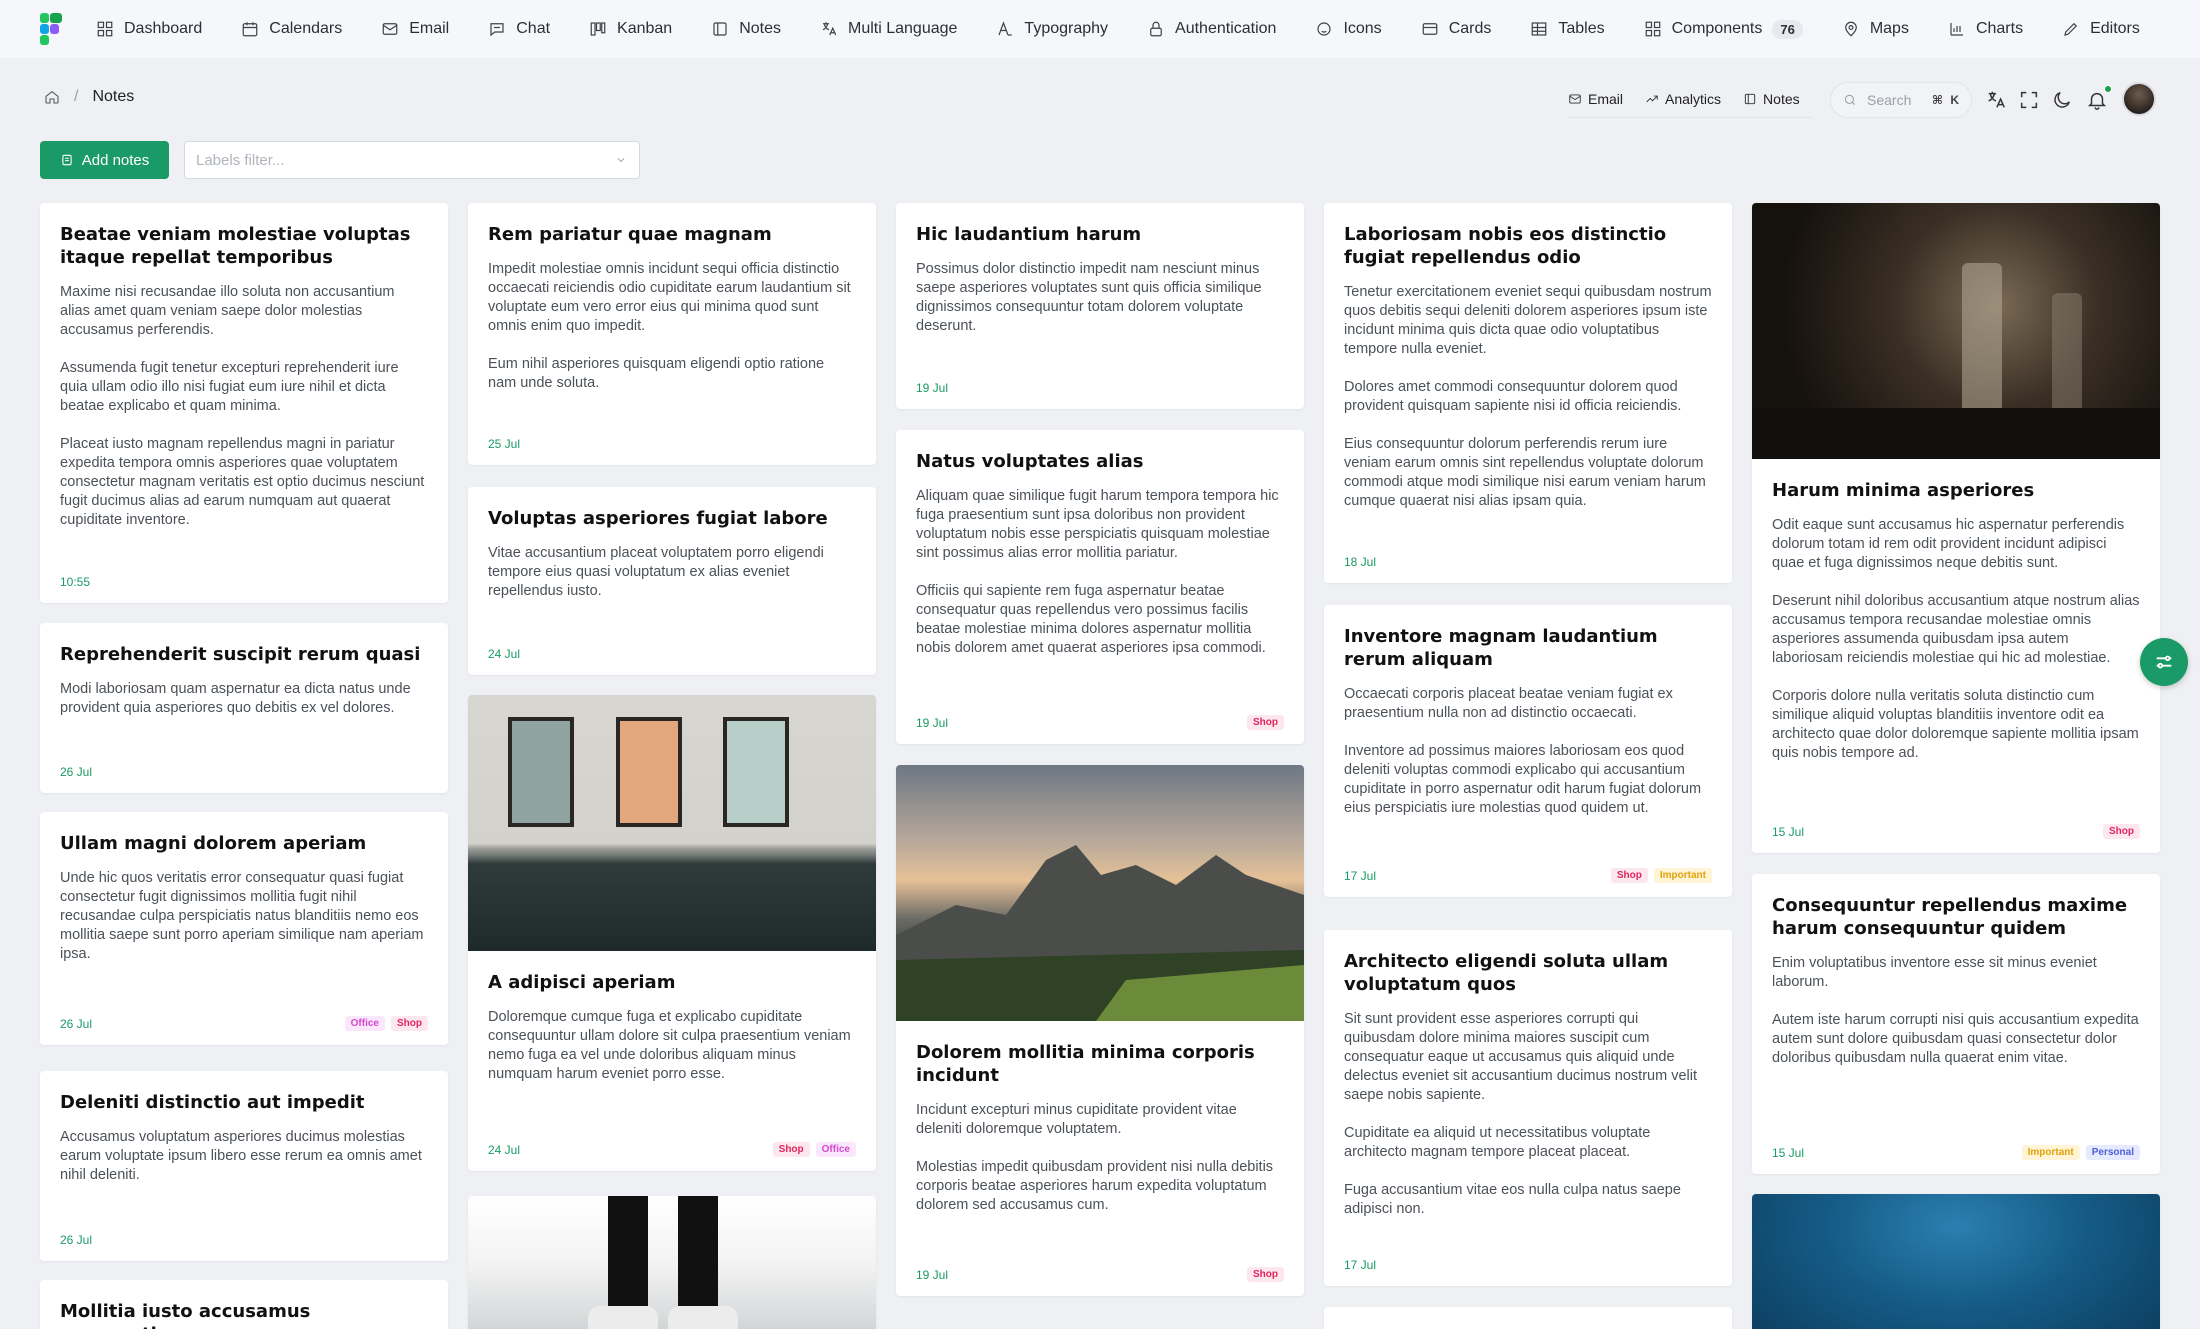  I want to click on quick-link-label: Notes, so click(1781, 98).